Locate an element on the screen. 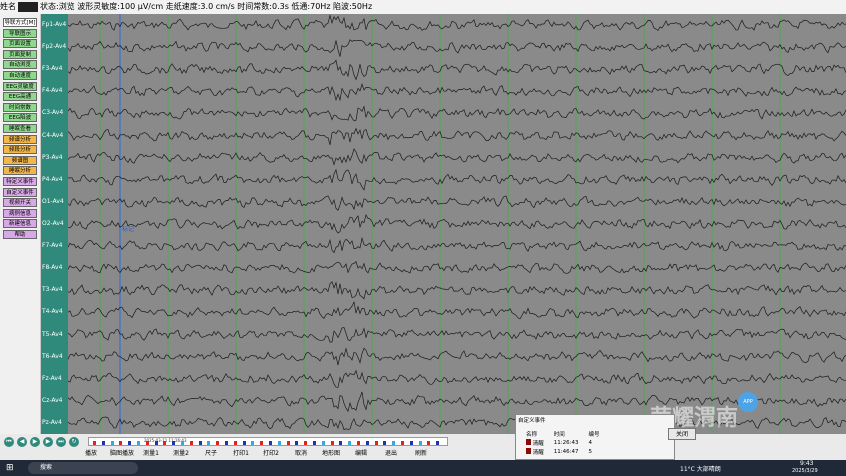  prev-icon: ◀ is located at coordinates (22, 442).